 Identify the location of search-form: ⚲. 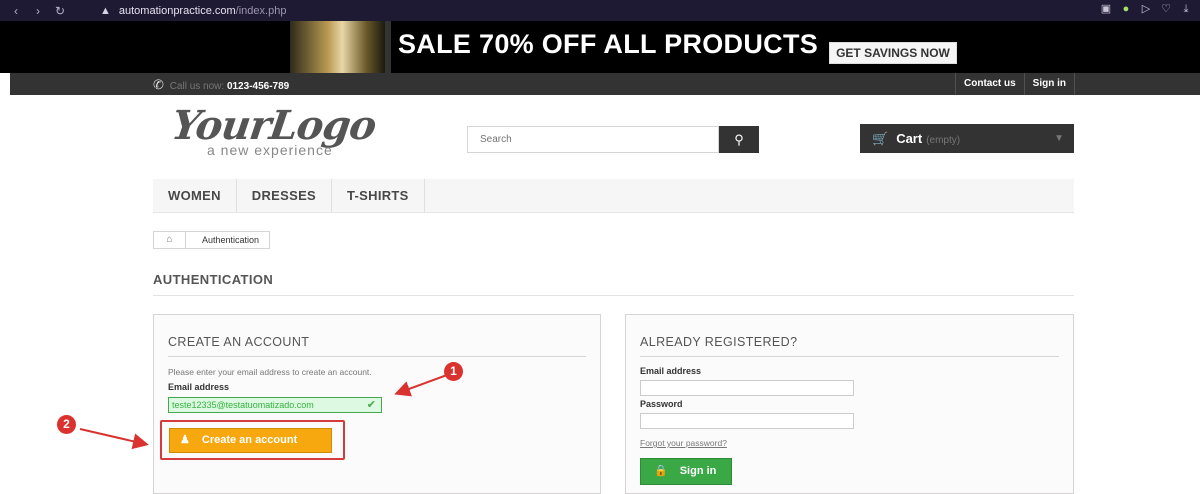
(613, 139).